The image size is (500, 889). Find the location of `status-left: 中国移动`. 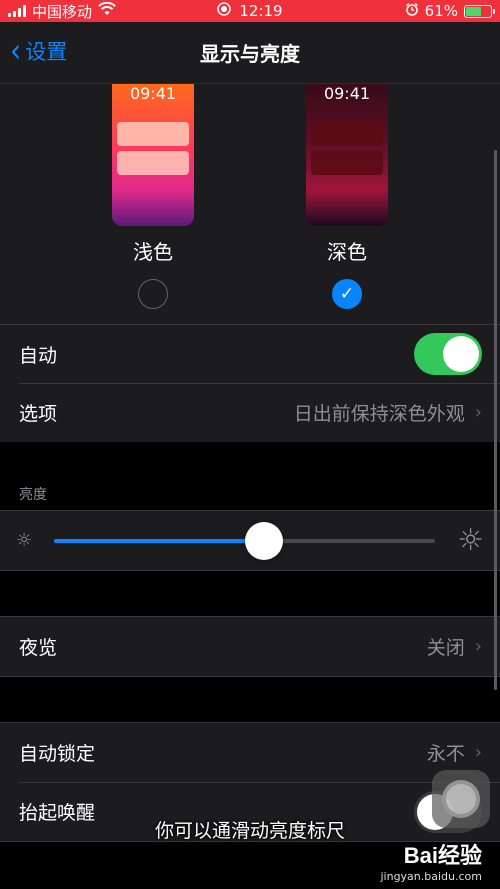

status-left: 中国移动 is located at coordinates (93, 11).